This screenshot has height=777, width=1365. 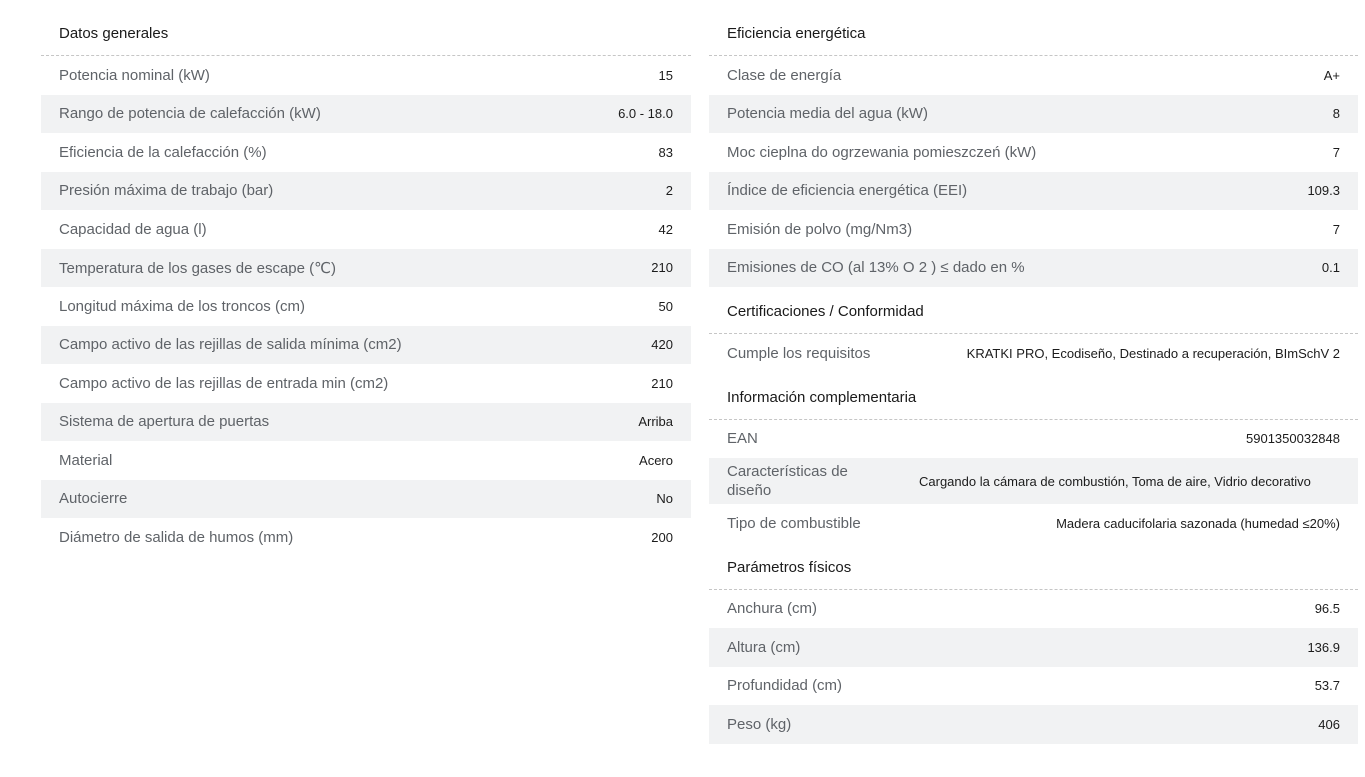 I want to click on spec-value: A+, so click(x=1331, y=75).